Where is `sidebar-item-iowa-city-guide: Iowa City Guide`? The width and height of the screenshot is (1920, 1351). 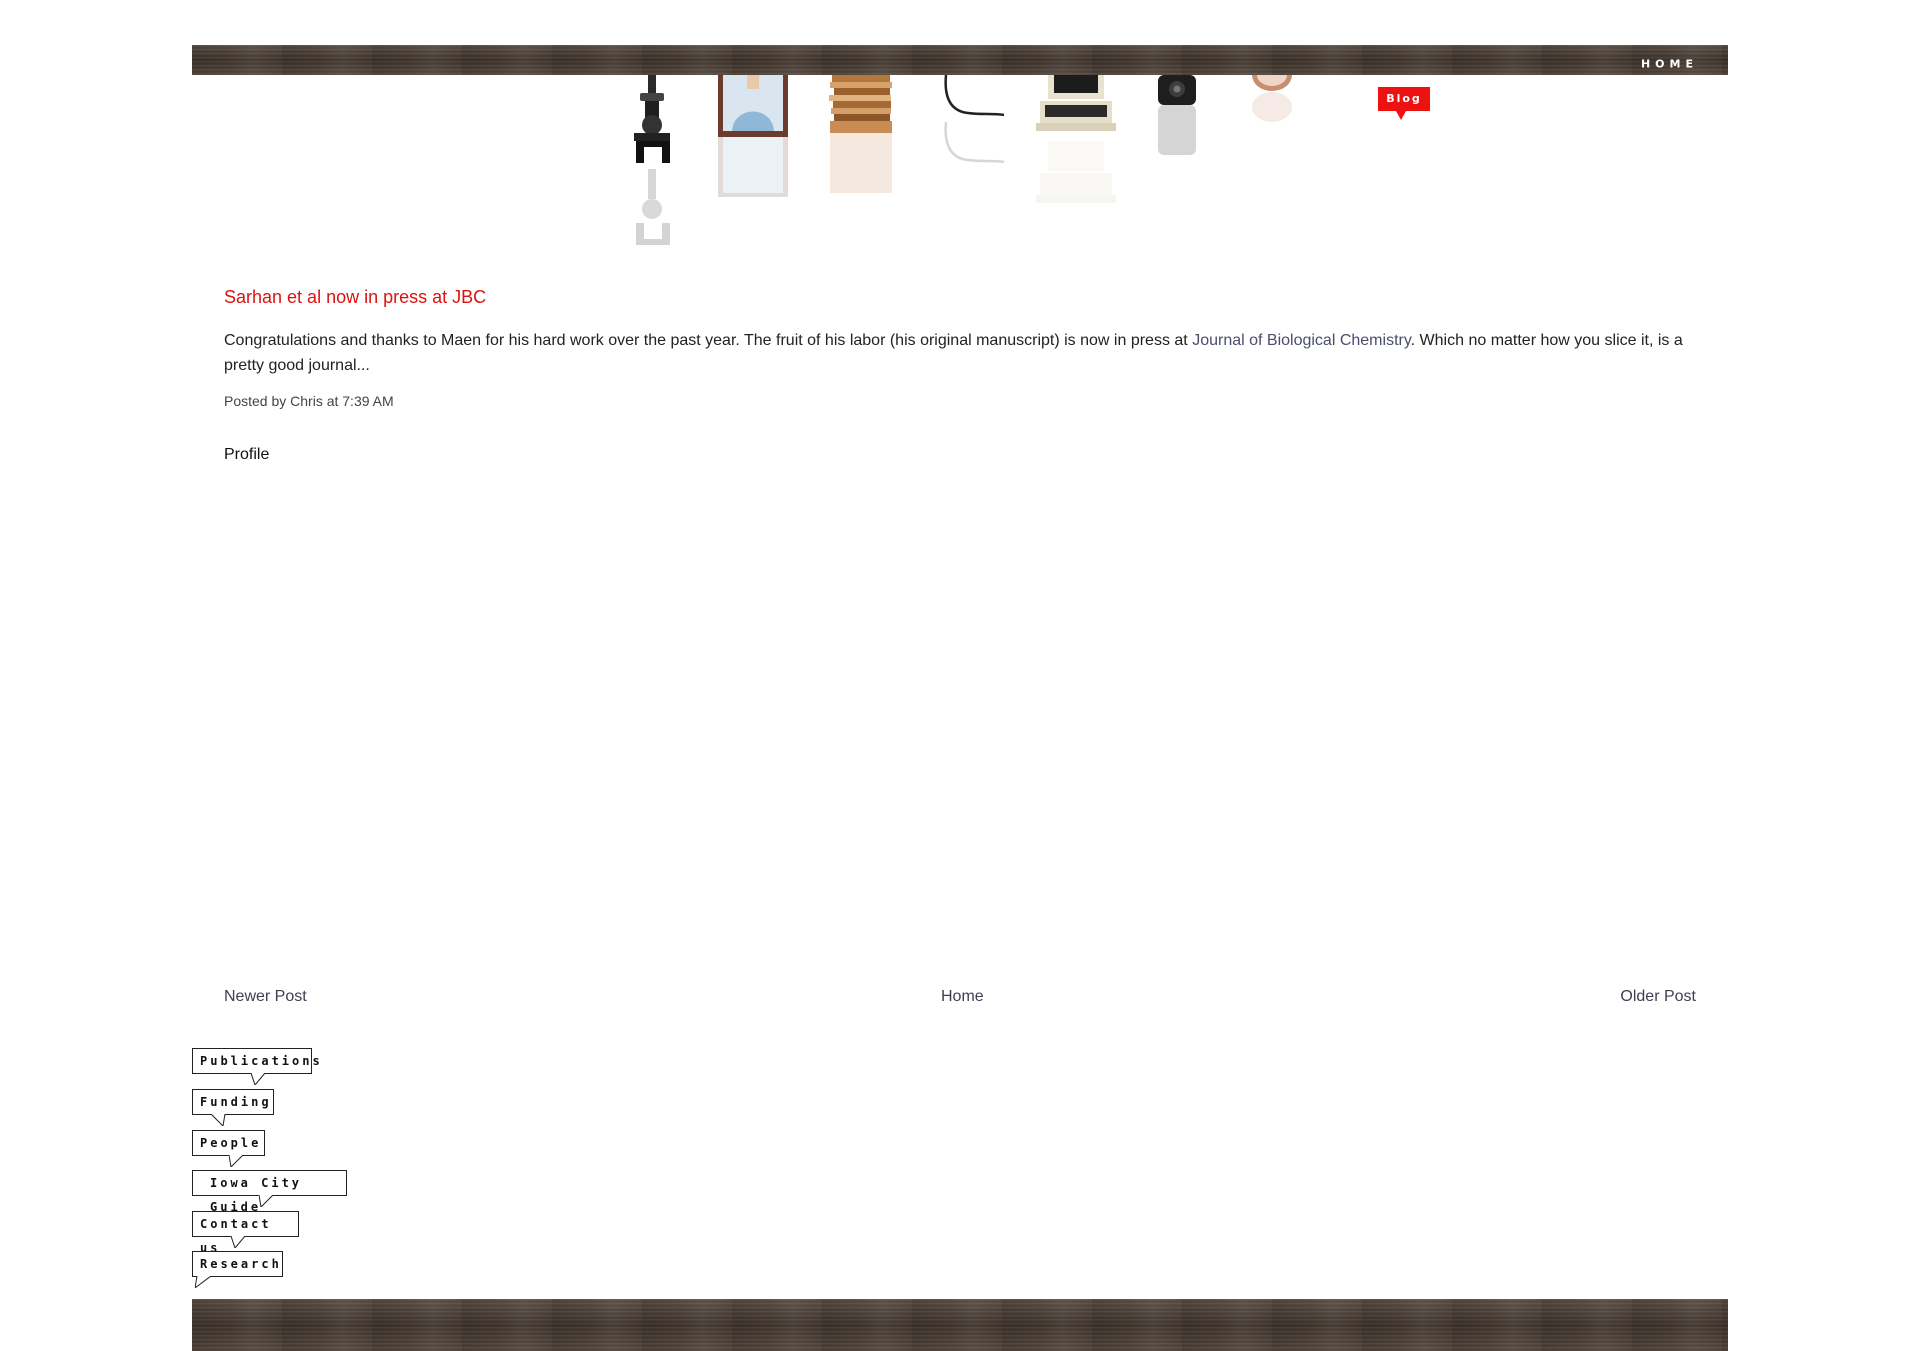 sidebar-item-iowa-city-guide: Iowa City Guide is located at coordinates (269, 1192).